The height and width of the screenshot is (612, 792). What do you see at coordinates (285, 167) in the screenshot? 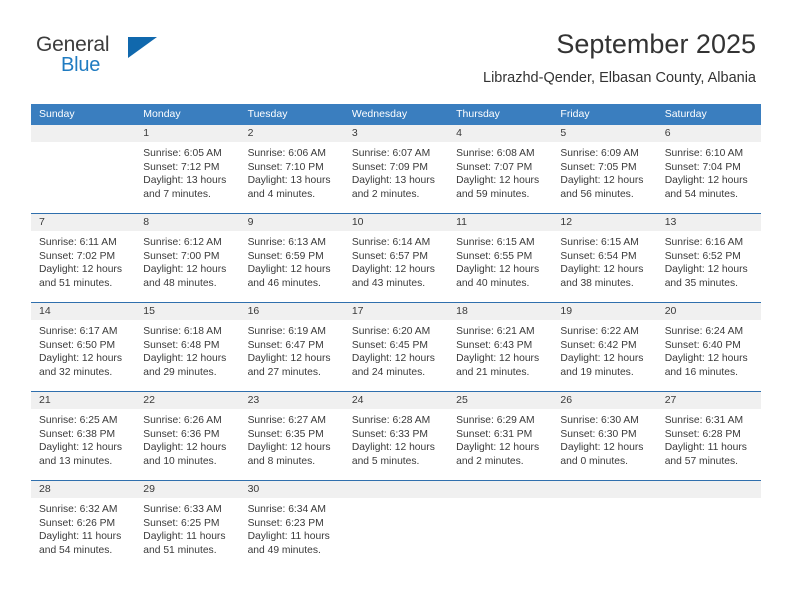
I see `sunset-text: Sunset: 7:10 PM` at bounding box center [285, 167].